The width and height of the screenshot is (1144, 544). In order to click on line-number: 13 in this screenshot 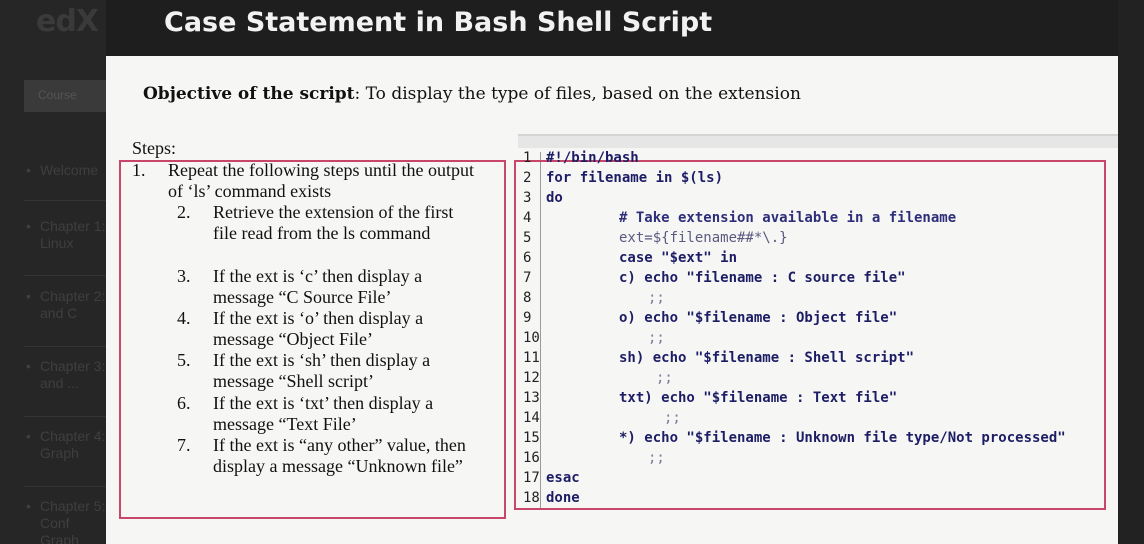, I will do `click(531, 398)`.